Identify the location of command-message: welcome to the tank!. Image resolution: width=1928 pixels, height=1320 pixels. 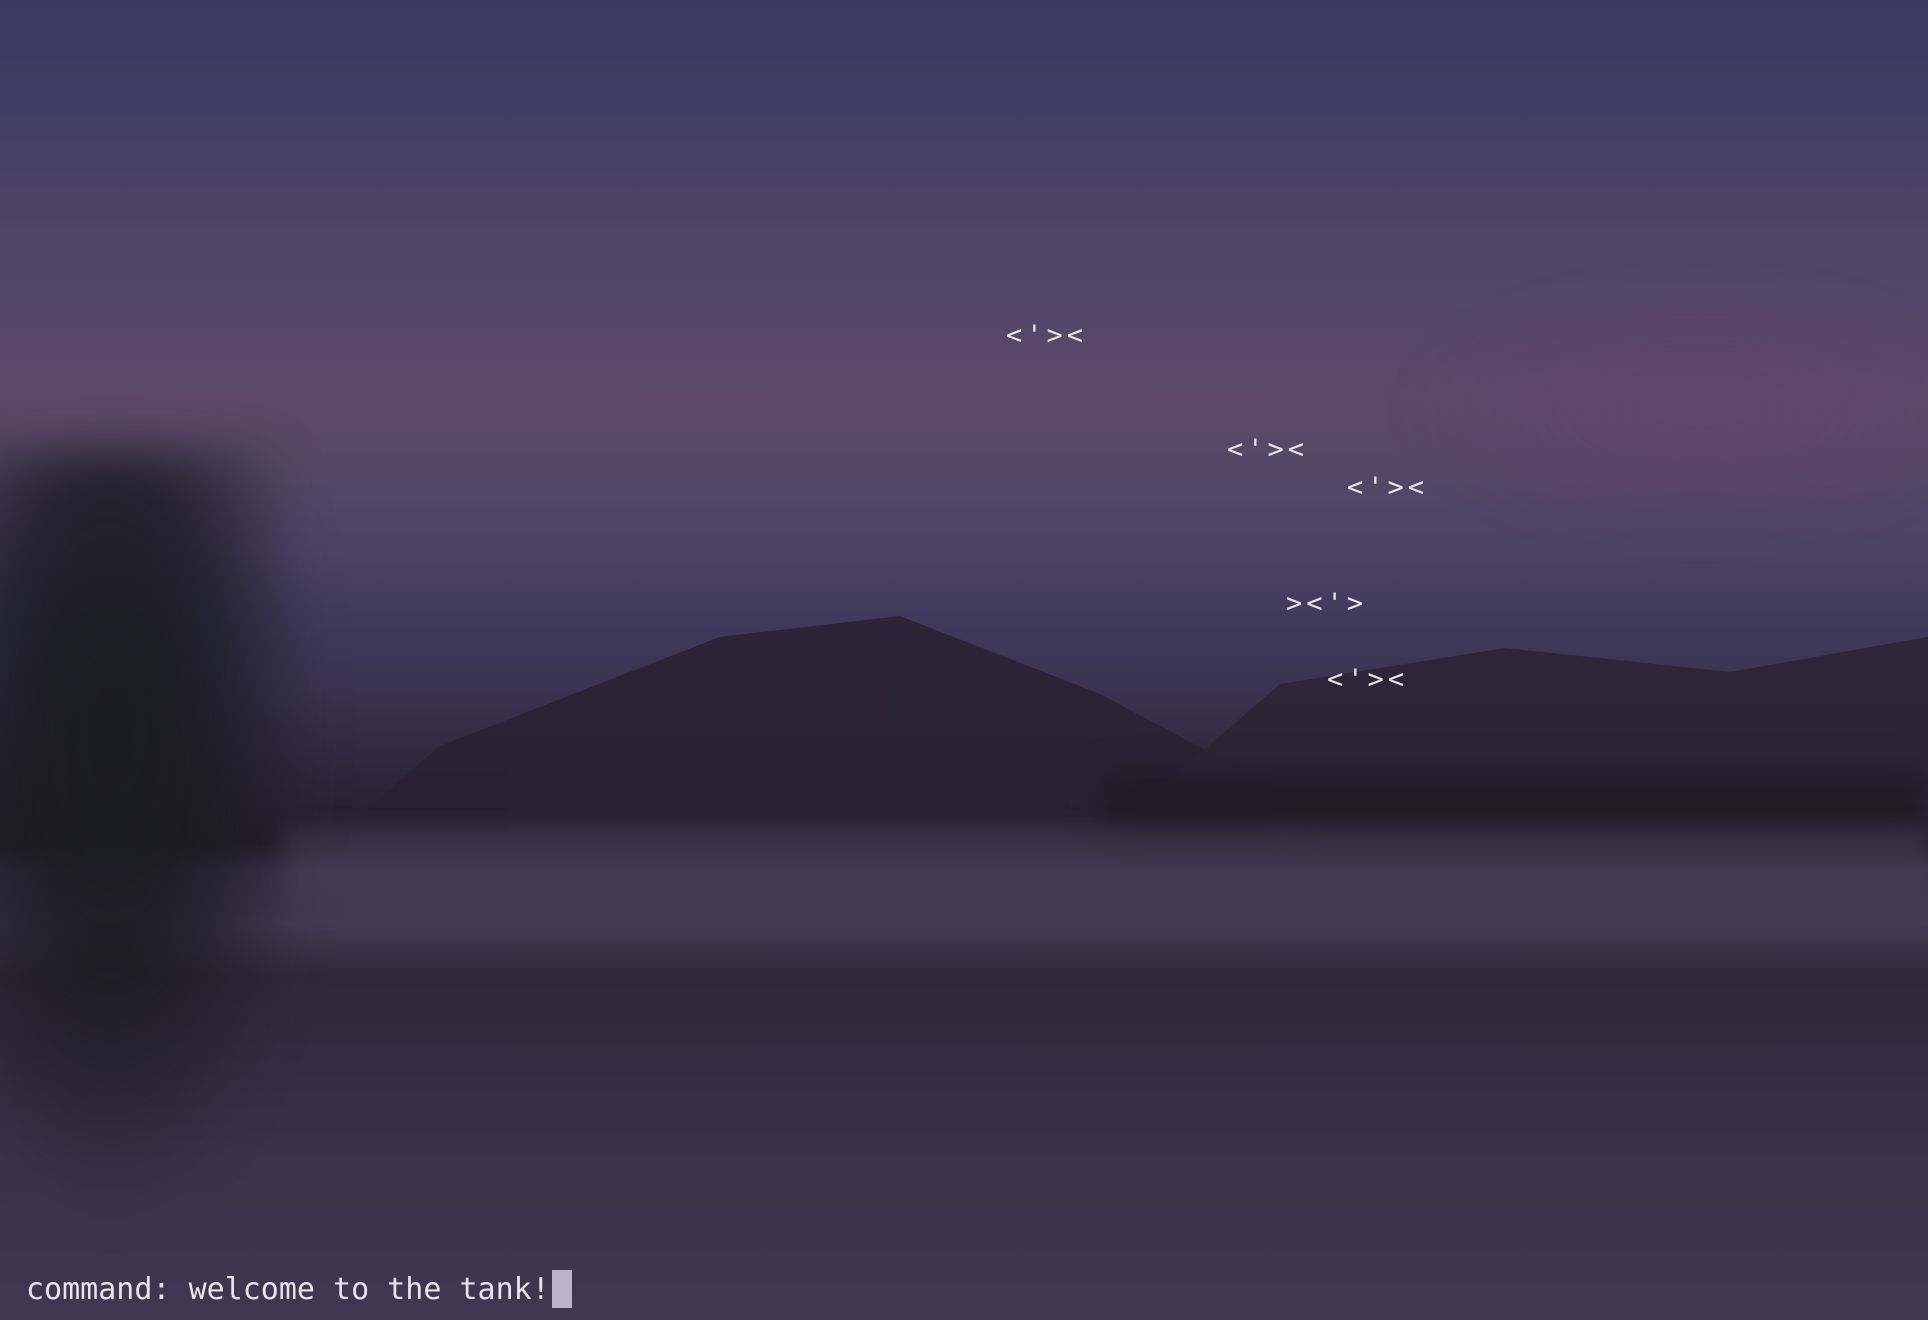
(369, 1289).